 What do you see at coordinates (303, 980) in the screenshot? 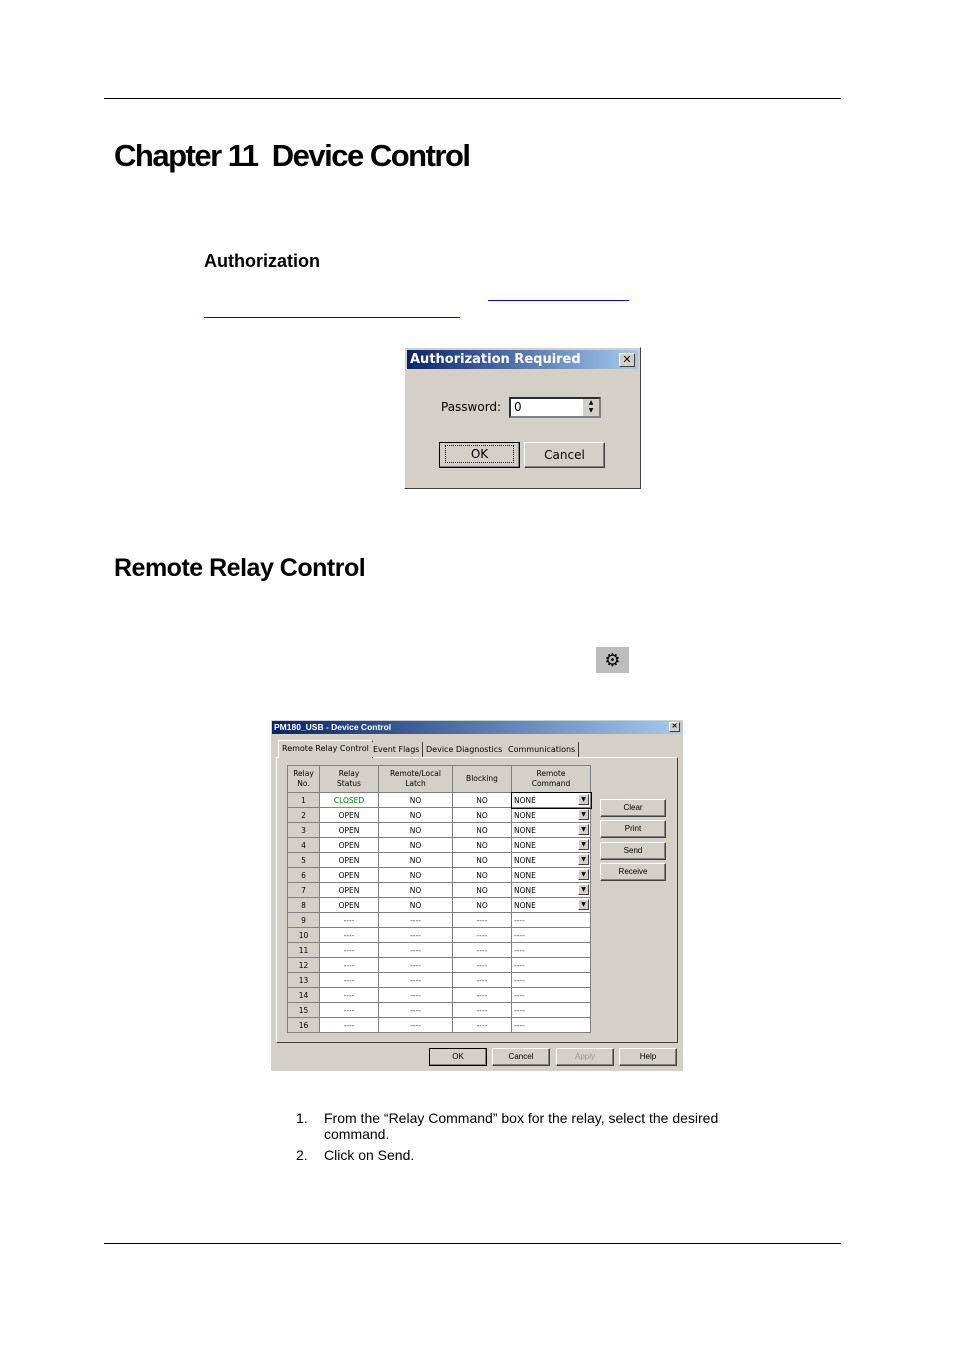
I see `cell-text: 13` at bounding box center [303, 980].